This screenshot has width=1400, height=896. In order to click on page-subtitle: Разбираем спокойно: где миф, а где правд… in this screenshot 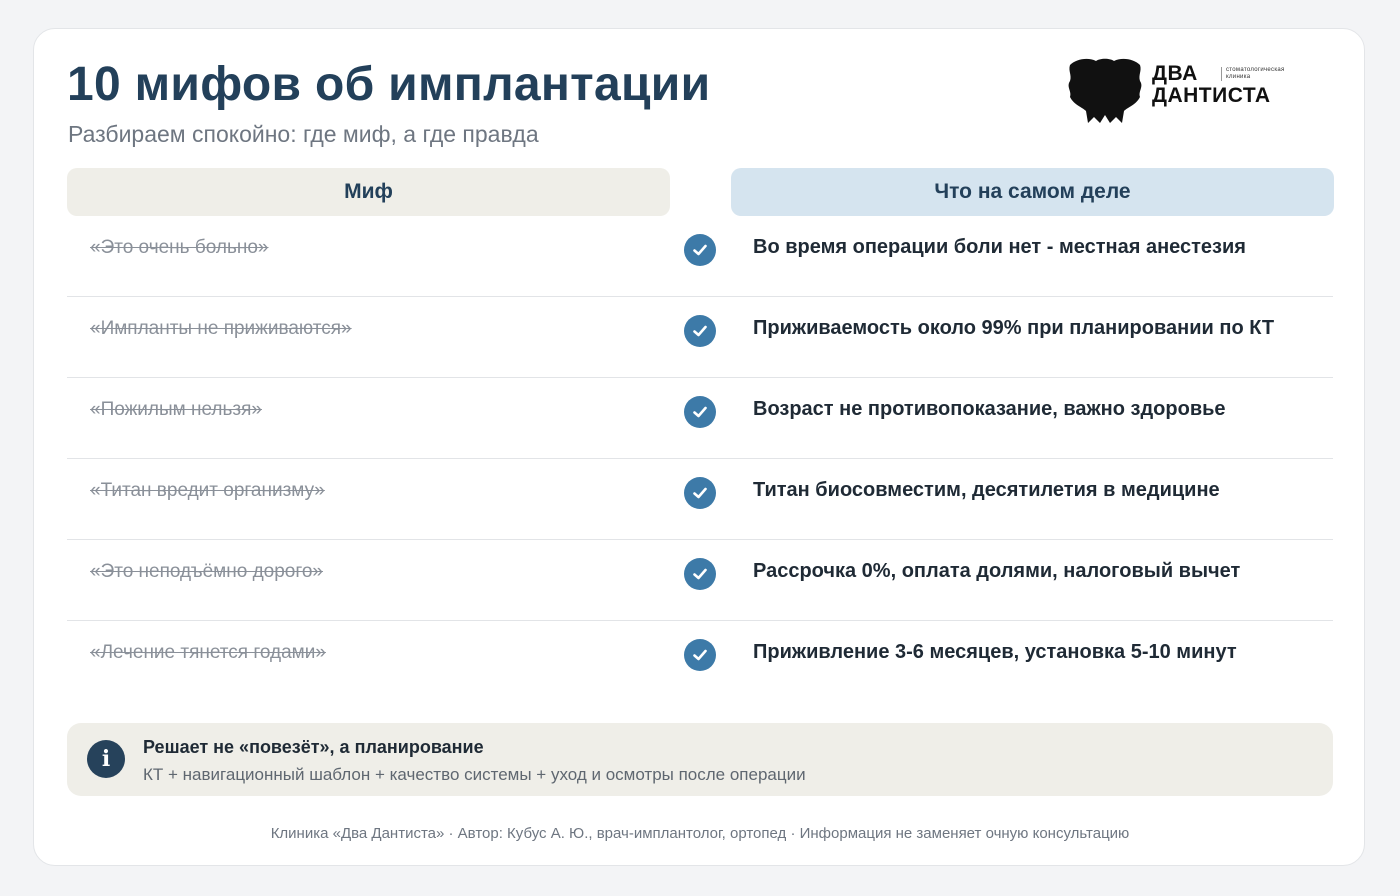, I will do `click(303, 134)`.